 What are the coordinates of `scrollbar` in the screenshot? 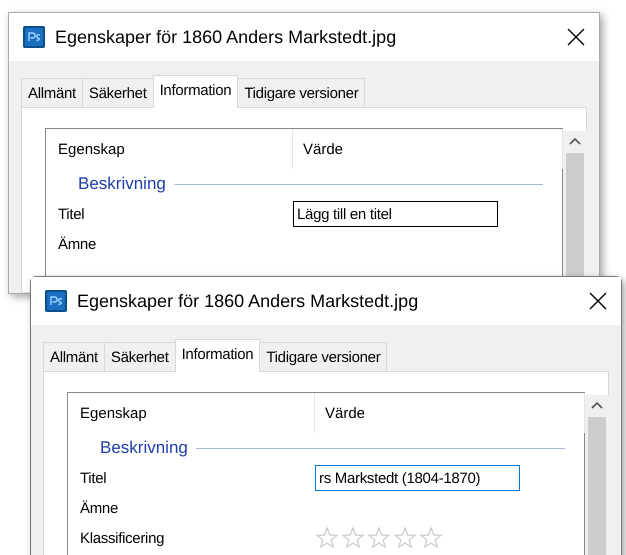 It's located at (597, 475).